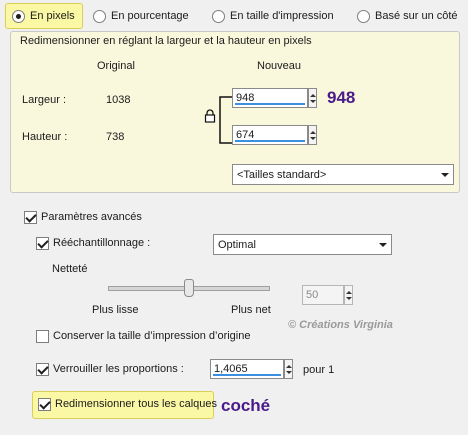 The image size is (468, 435). I want to click on sharpness-input: 50, so click(323, 295).